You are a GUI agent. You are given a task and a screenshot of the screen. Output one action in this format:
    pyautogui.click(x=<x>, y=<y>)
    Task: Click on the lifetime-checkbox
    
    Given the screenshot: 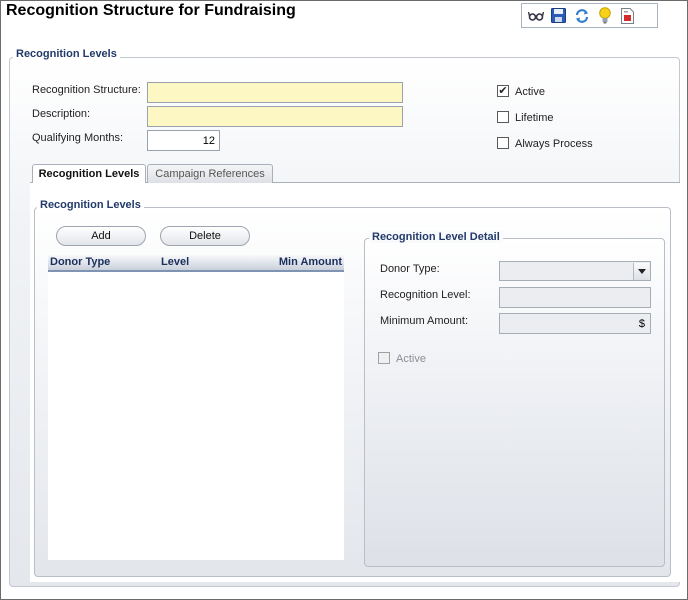 What is the action you would take?
    pyautogui.click(x=503, y=117)
    